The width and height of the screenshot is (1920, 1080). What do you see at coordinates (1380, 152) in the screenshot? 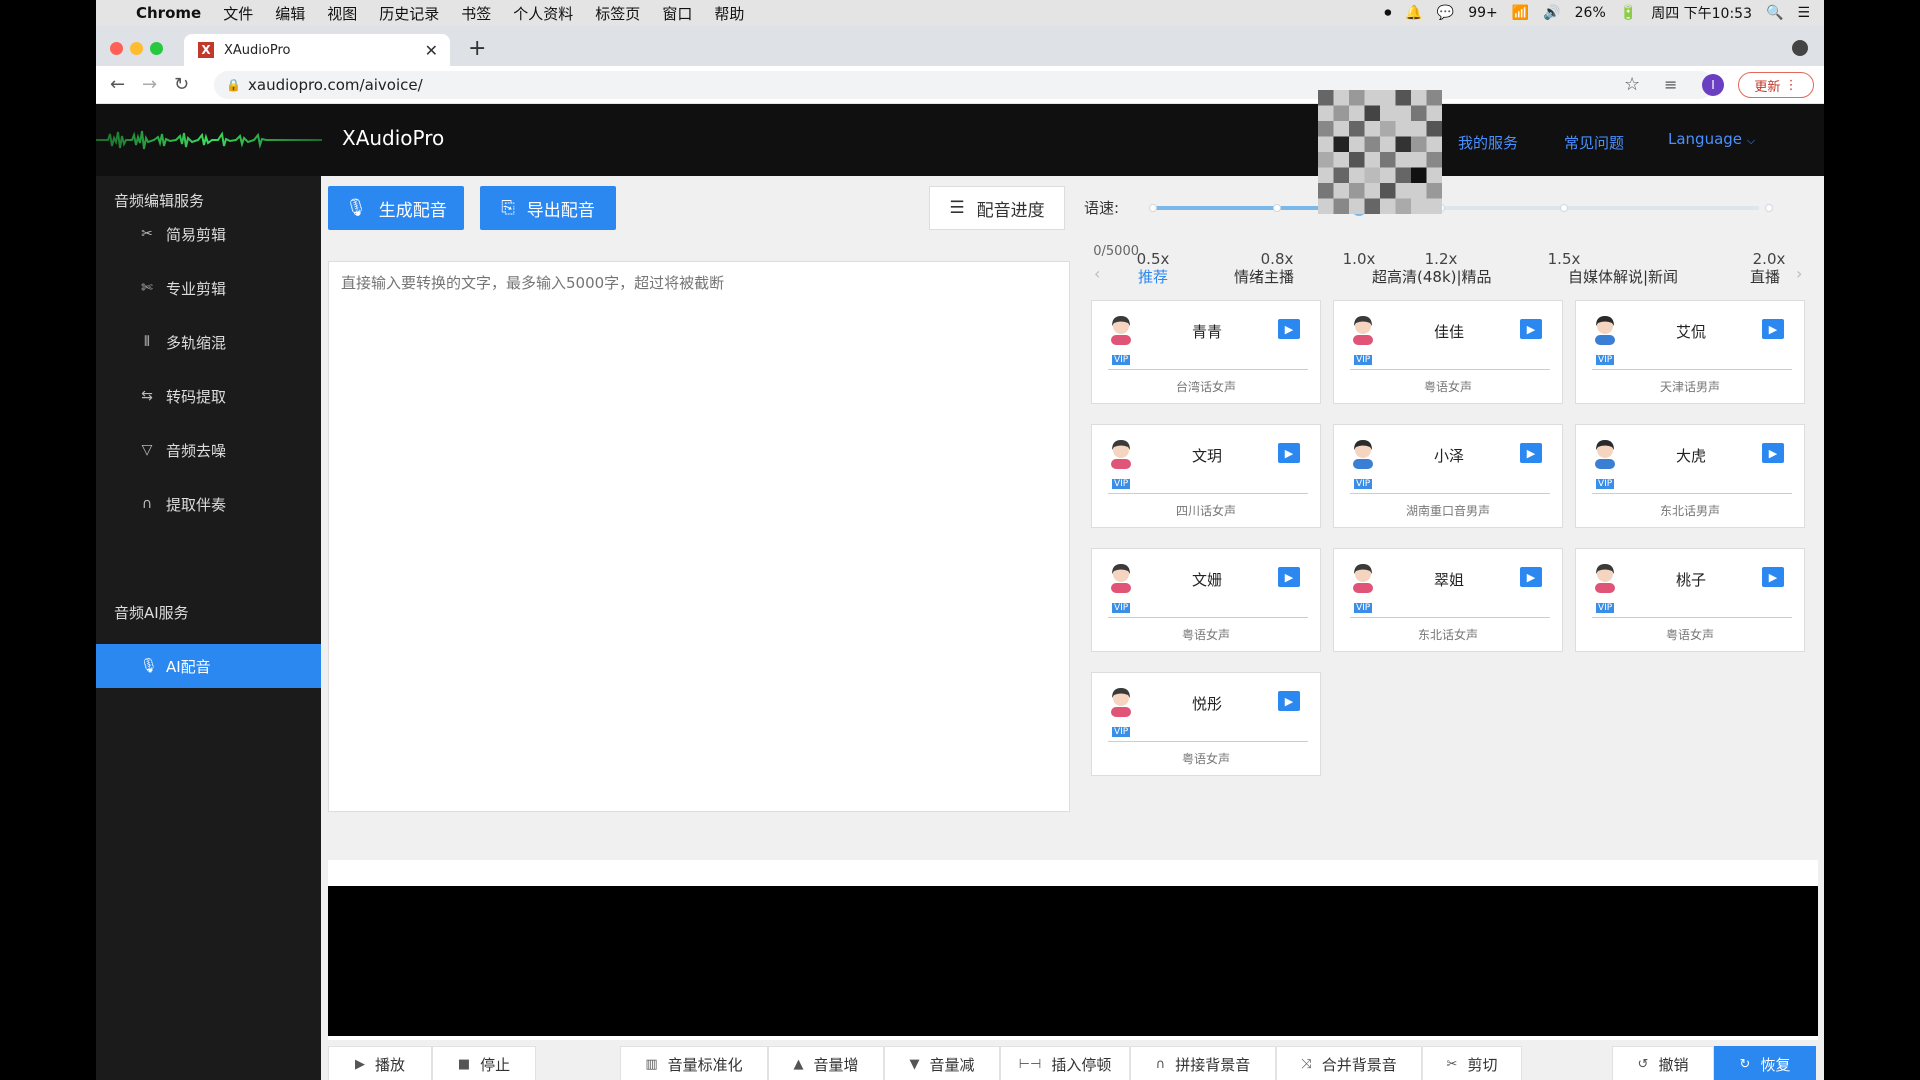
I see `qr-code` at bounding box center [1380, 152].